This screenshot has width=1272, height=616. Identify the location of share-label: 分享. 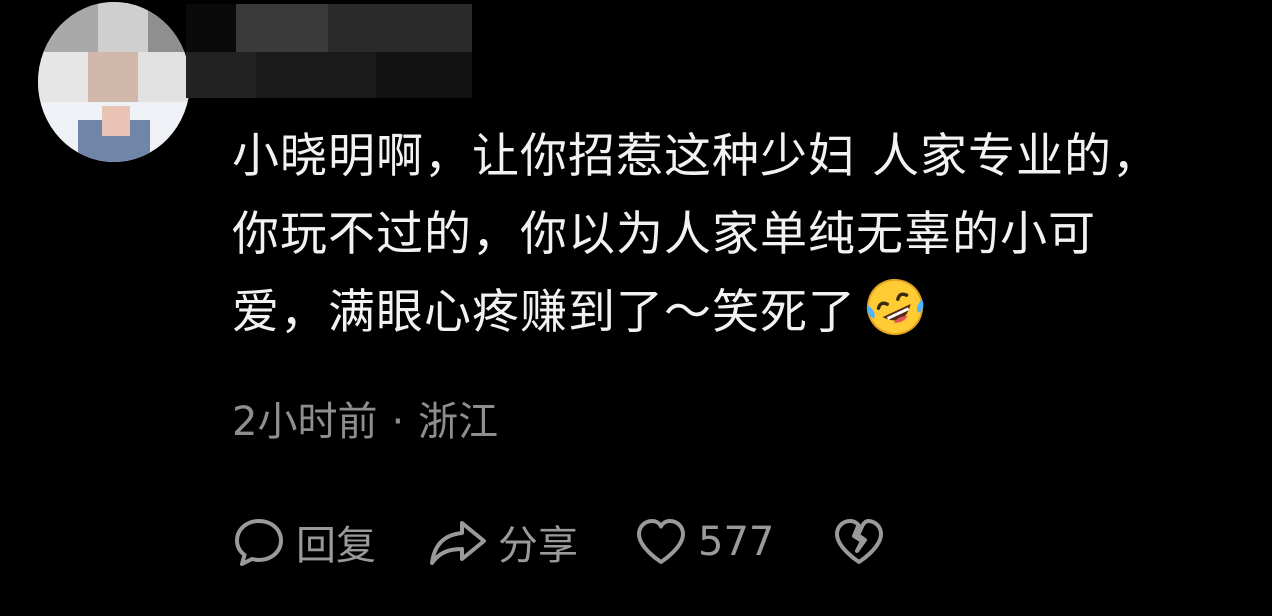
(538, 546).